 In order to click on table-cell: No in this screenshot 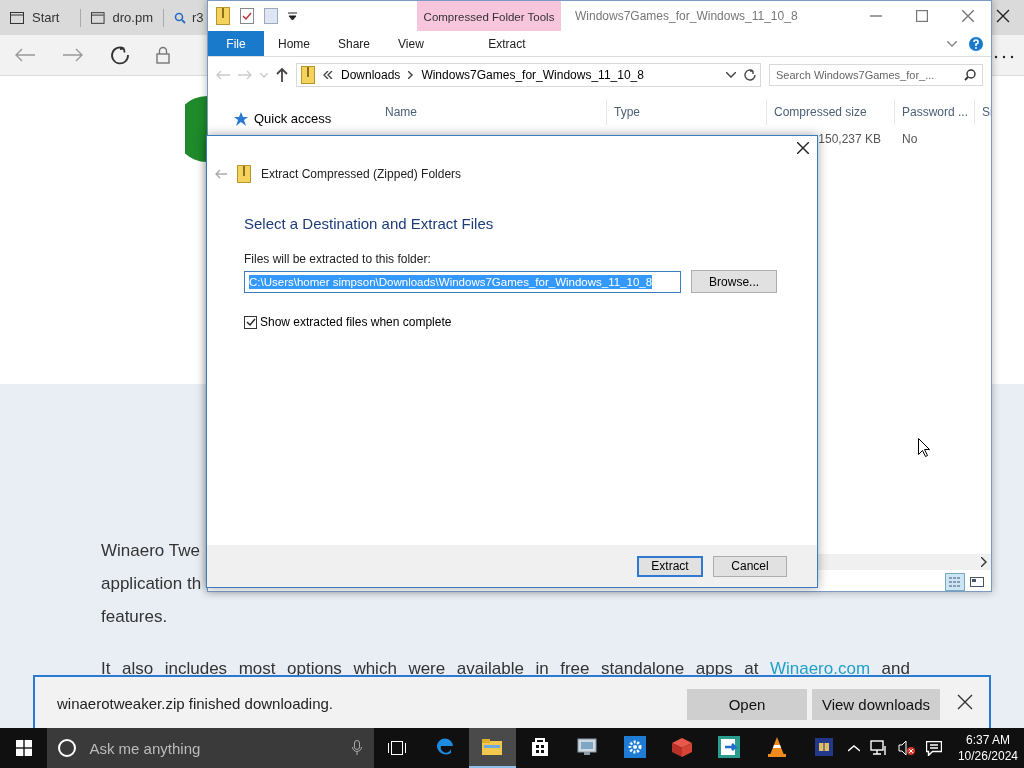, I will do `click(910, 139)`.